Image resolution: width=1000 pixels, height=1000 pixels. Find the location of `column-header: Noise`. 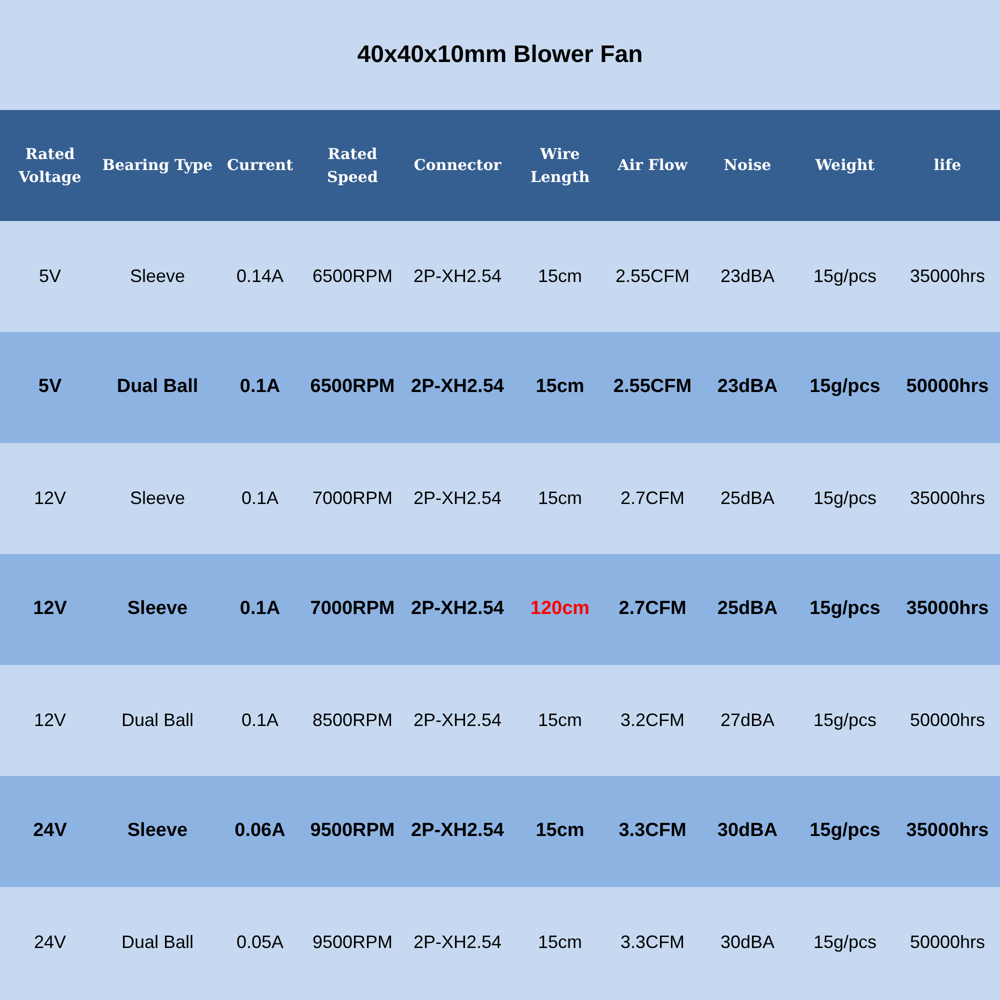

column-header: Noise is located at coordinates (748, 165).